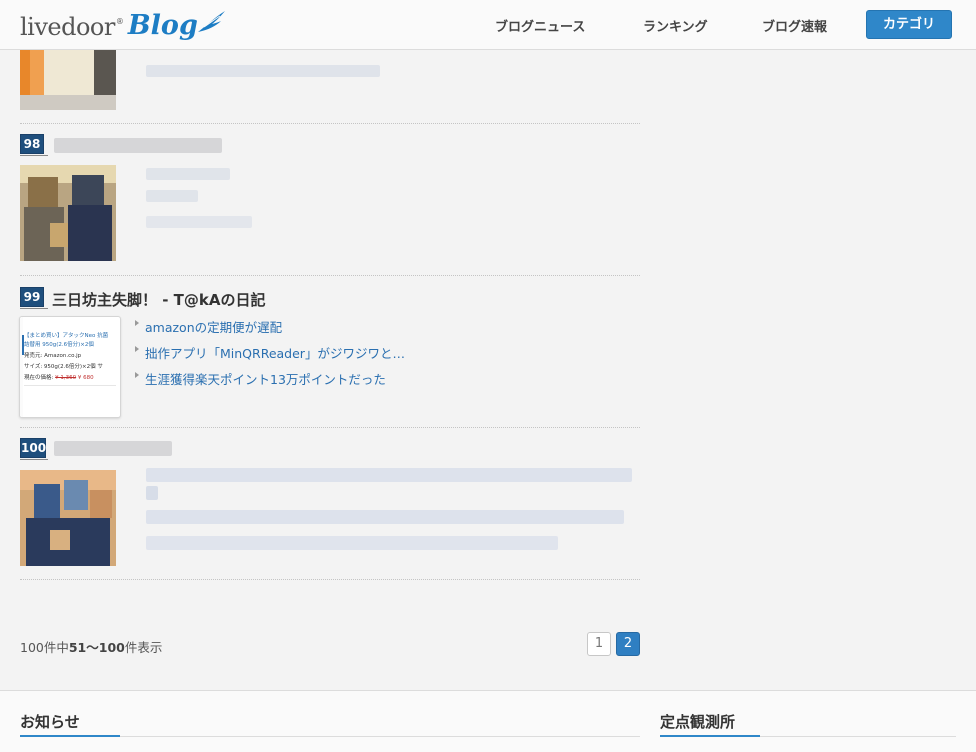  I want to click on blog-title-99: 三日坊主失脚！ - T@kAの日記, so click(159, 299).